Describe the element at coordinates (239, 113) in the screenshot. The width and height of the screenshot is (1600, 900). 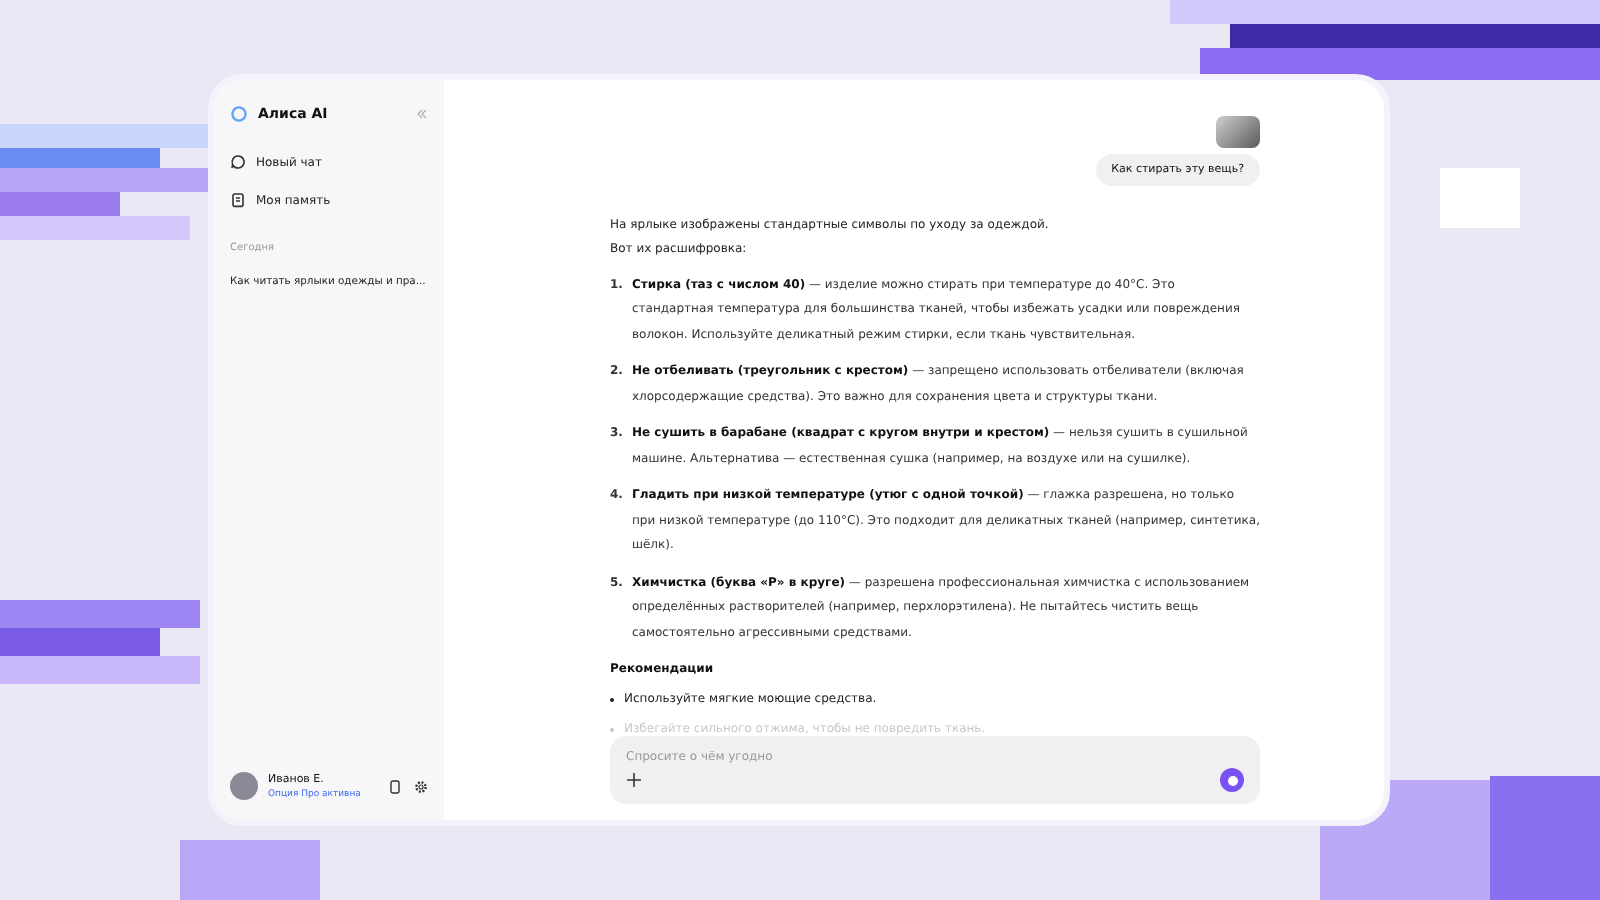
I see `logo-icon` at that location.